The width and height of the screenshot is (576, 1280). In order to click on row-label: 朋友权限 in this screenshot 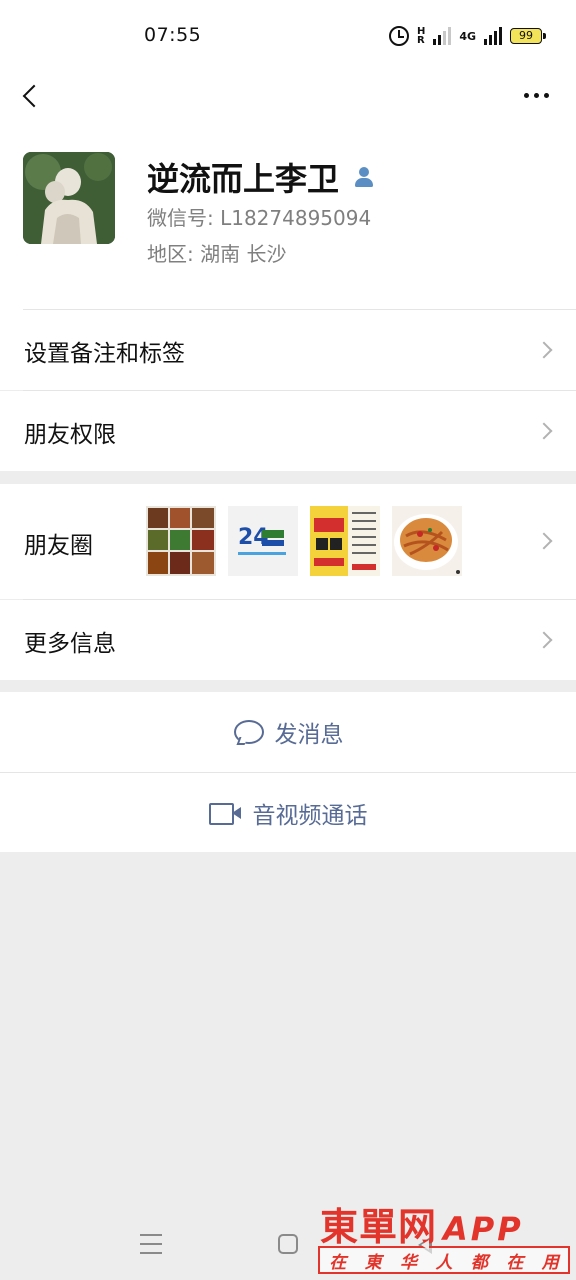, I will do `click(70, 435)`.